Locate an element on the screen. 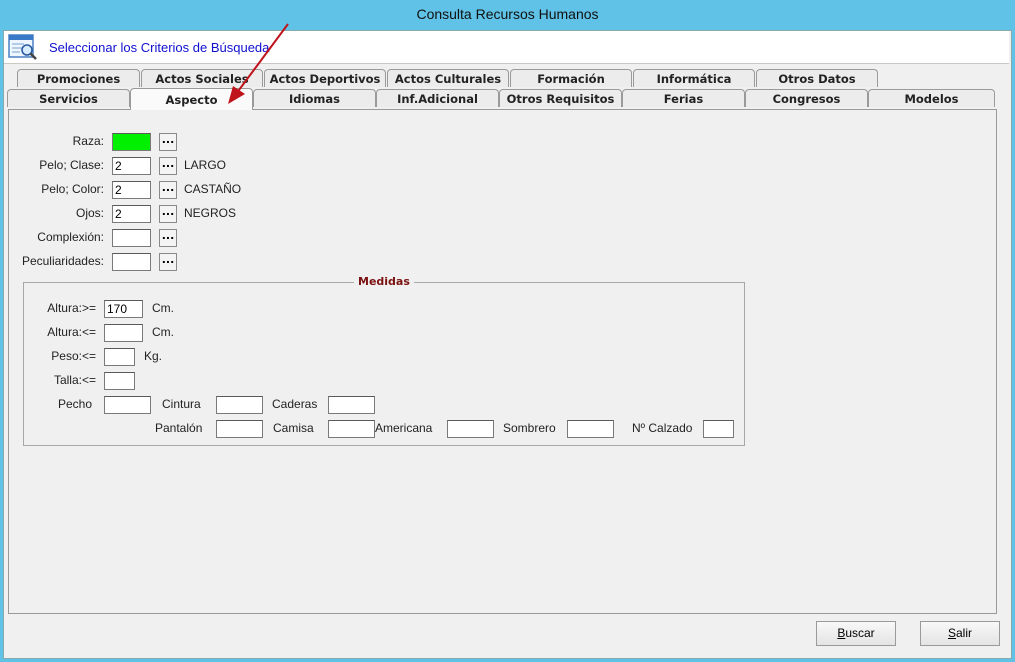 The width and height of the screenshot is (1015, 662). tab-aspecto: Aspecto is located at coordinates (191, 99).